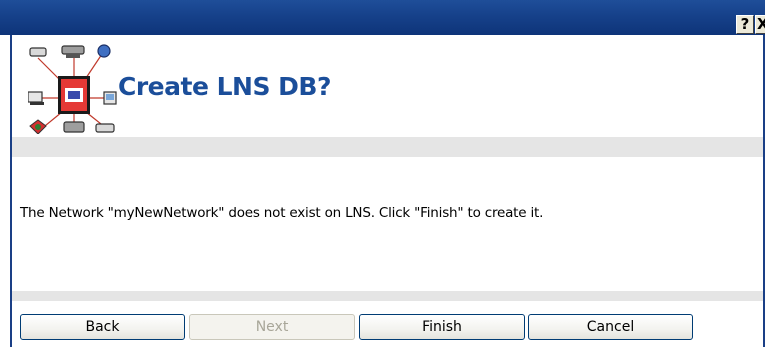 The height and width of the screenshot is (347, 765). What do you see at coordinates (272, 327) in the screenshot?
I see `next-button: Next` at bounding box center [272, 327].